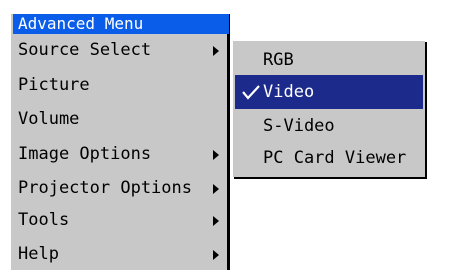 This screenshot has width=452, height=270. I want to click on menu-item-picture: Picture, so click(119, 85).